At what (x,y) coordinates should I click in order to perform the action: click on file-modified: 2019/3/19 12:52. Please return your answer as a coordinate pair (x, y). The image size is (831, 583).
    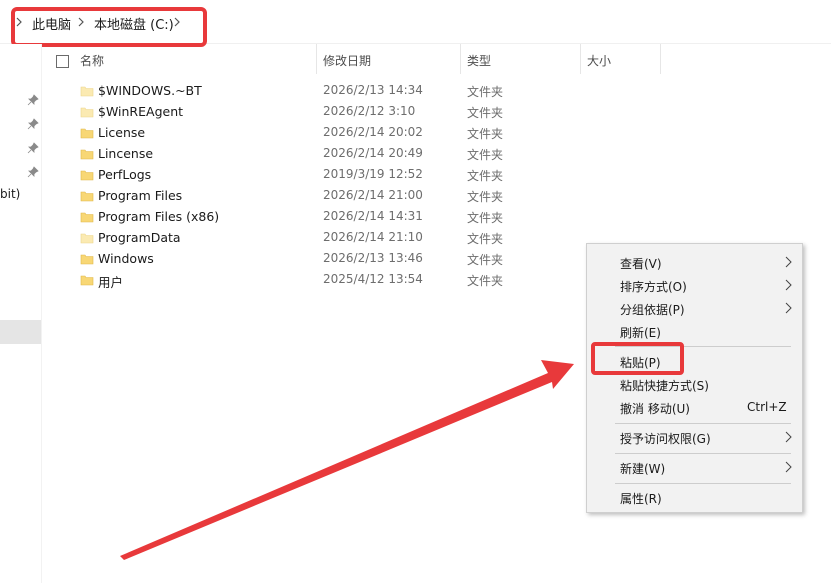
    Looking at the image, I should click on (373, 174).